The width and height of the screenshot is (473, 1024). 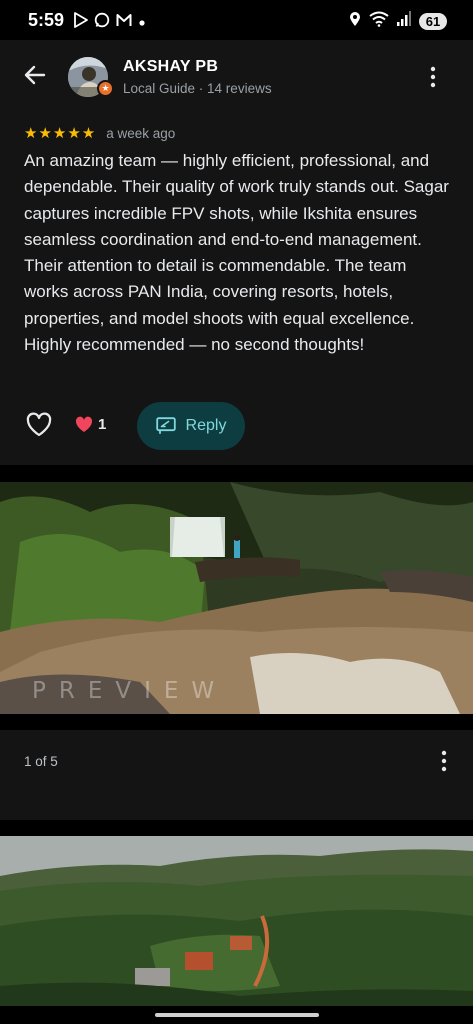 What do you see at coordinates (99, 133) in the screenshot?
I see `rating-row: ★★★★★ a week ago` at bounding box center [99, 133].